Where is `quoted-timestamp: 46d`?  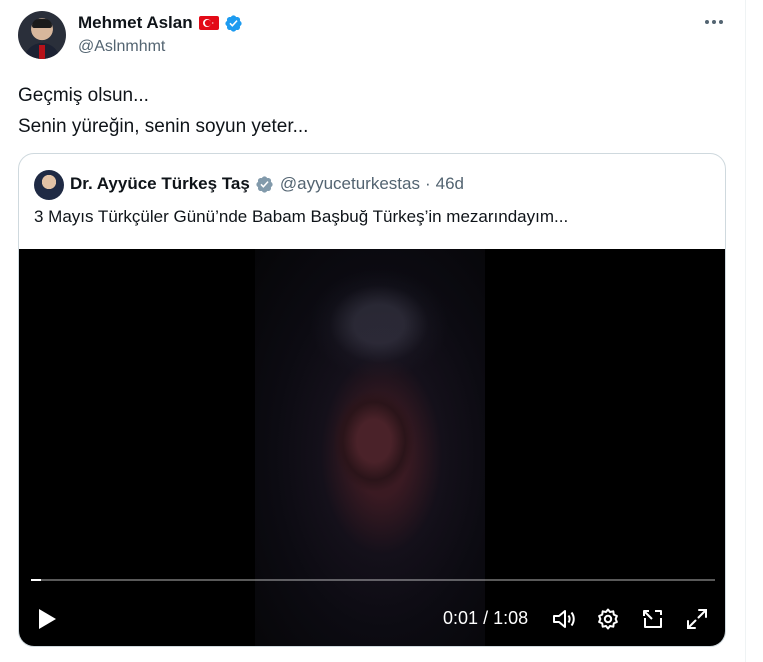 quoted-timestamp: 46d is located at coordinates (450, 184).